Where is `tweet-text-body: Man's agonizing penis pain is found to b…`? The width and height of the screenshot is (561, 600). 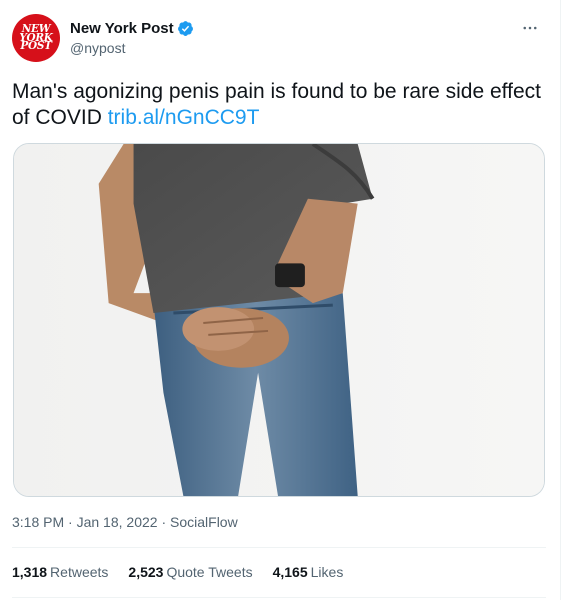 tweet-text-body: Man's agonizing penis pain is found to b… is located at coordinates (276, 104).